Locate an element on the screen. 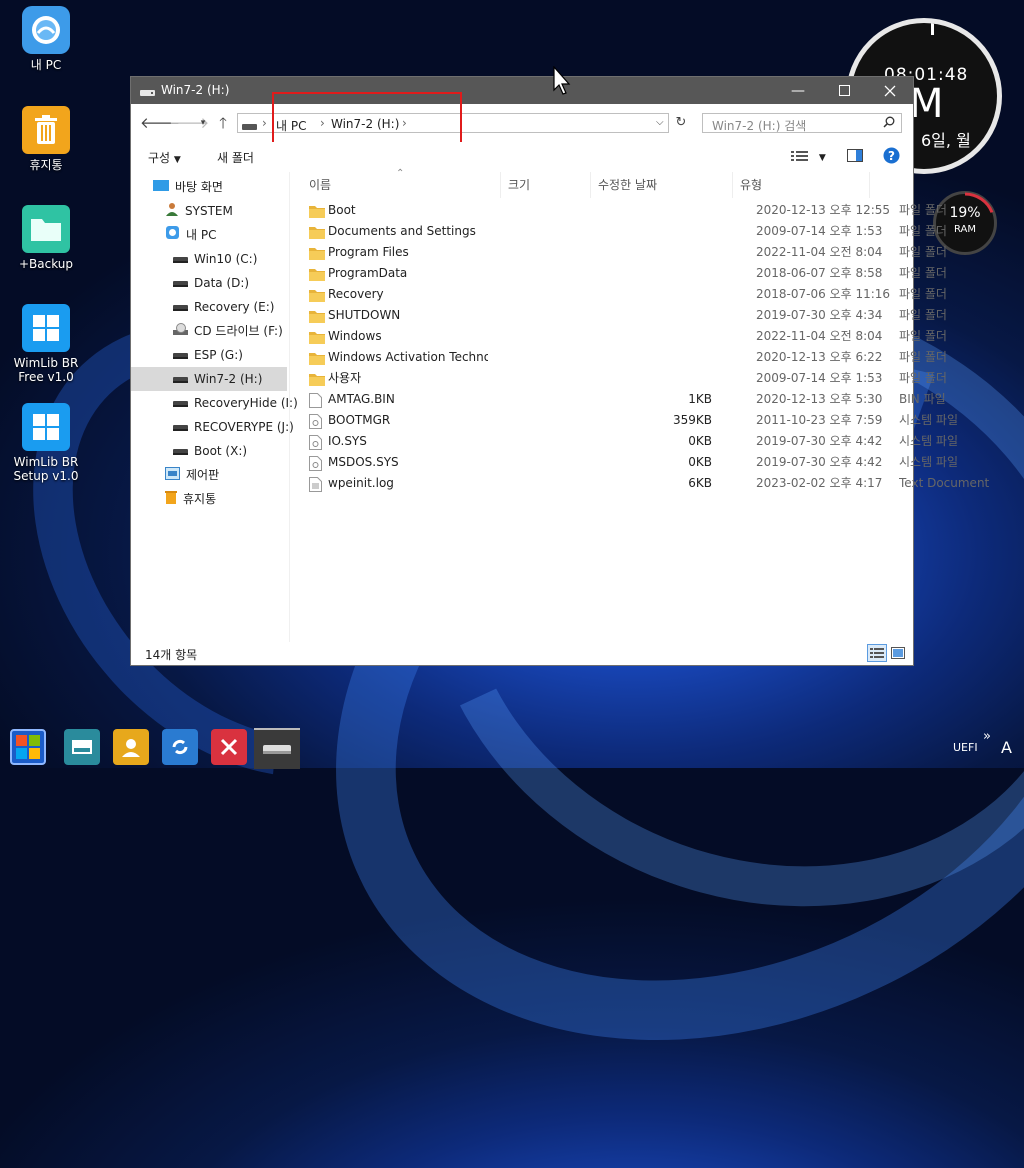 The width and height of the screenshot is (1024, 1168). file-size: 0KB is located at coordinates (700, 441).